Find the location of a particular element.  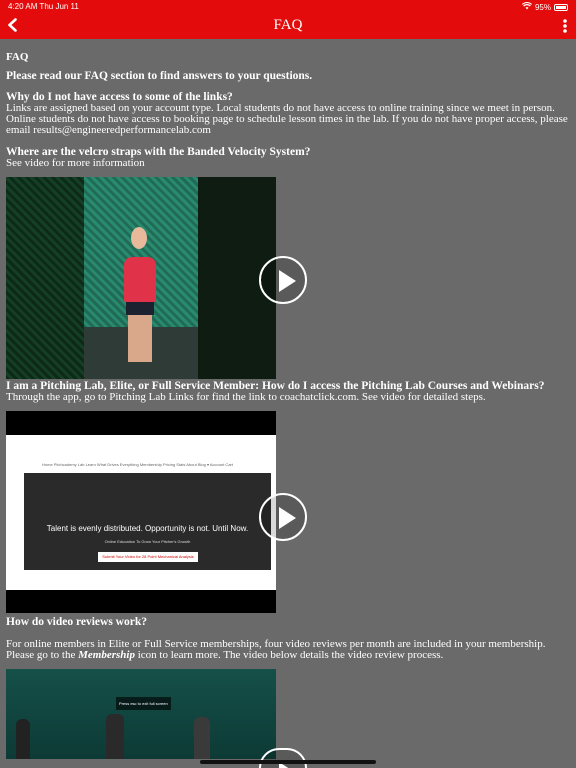

faq-answer: See video for more information is located at coordinates (75, 163).